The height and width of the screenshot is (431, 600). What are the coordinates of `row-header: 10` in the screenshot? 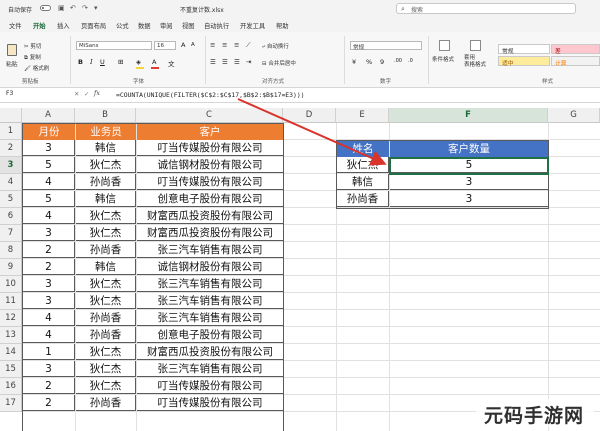 It's located at (11, 284).